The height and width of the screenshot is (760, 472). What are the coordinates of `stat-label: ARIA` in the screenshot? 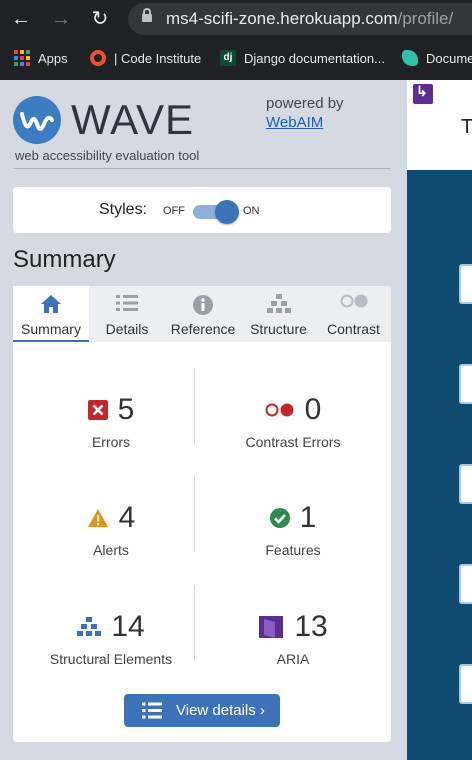 It's located at (293, 659).